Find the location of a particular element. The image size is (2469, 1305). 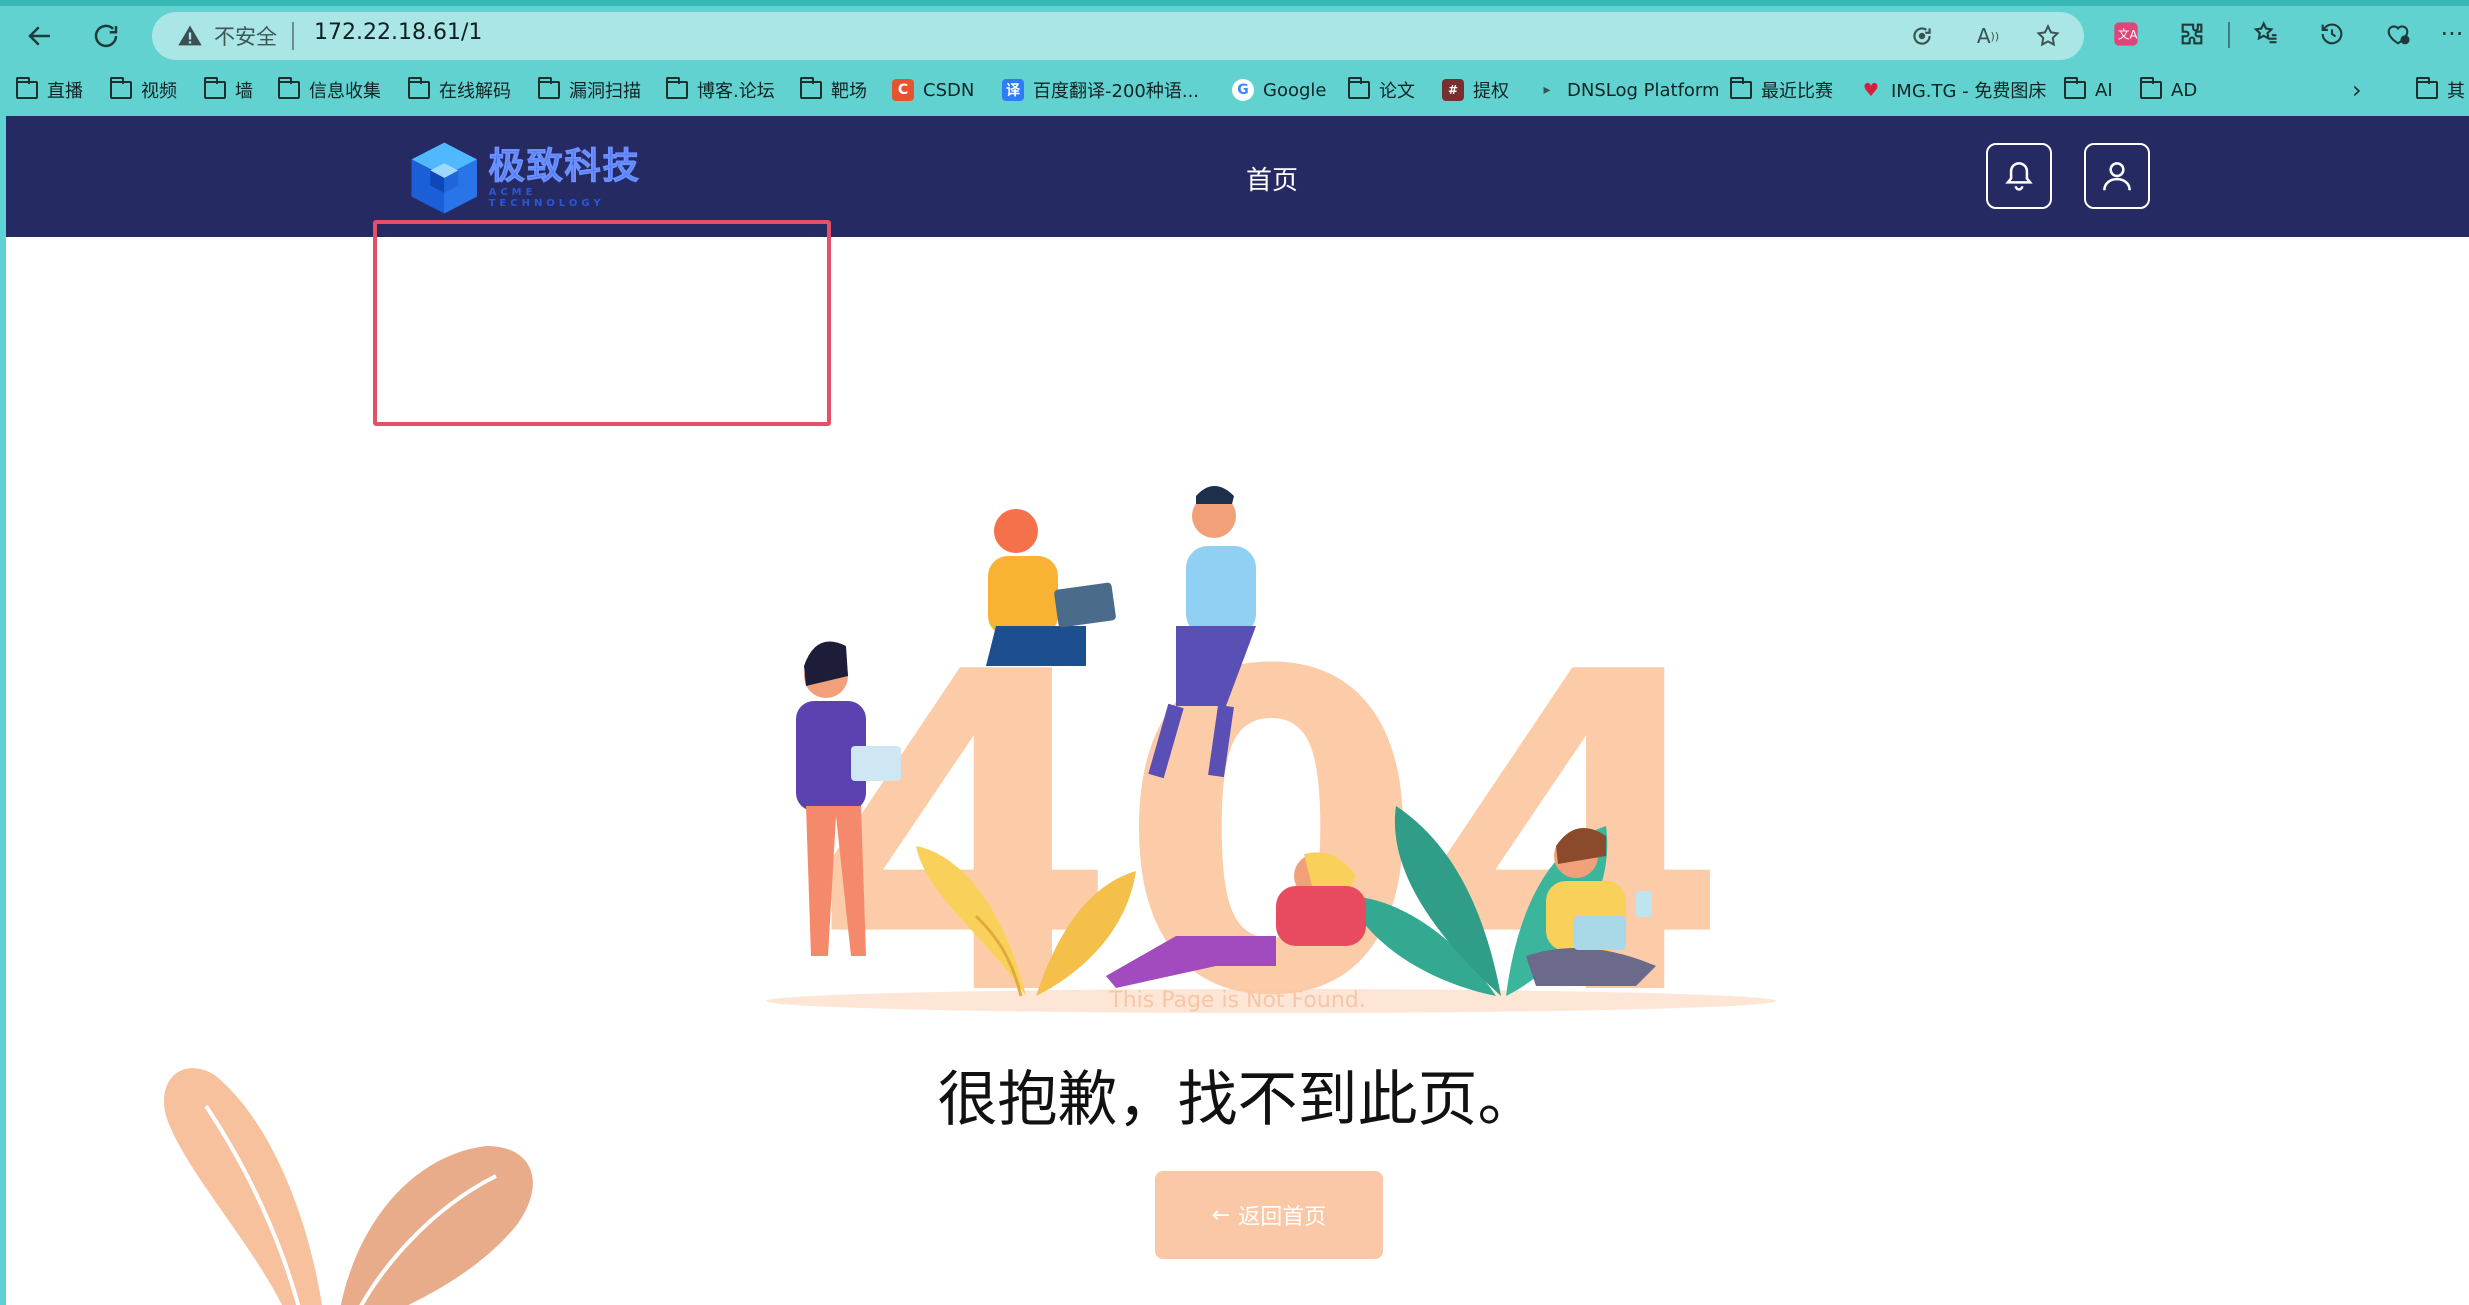

bookmark-overflow-folder: 其 is located at coordinates (2440, 90).